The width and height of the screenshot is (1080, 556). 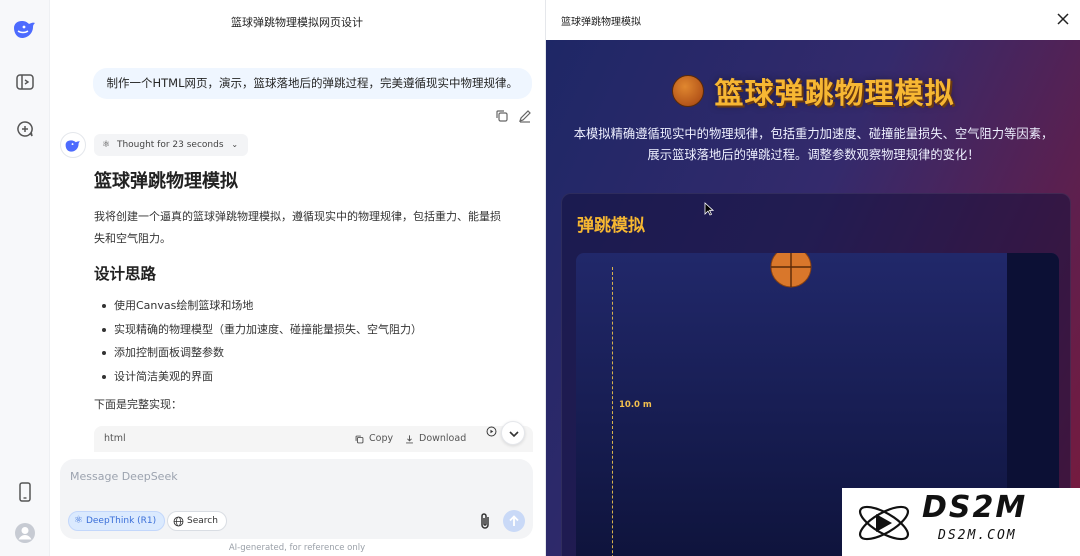 I want to click on watermark: DS2M DS2M.COM, so click(x=961, y=522).